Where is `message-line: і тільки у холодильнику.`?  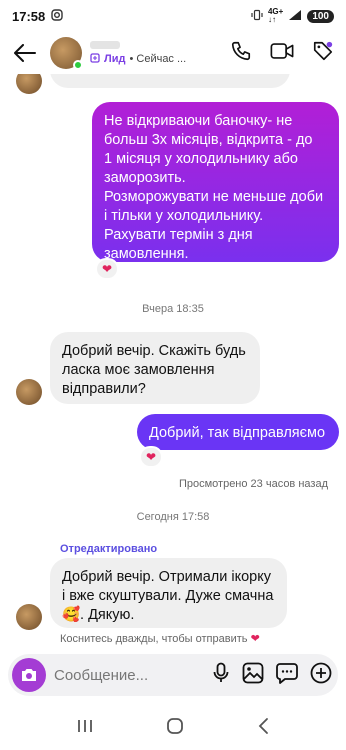
message-line: і тільки у холодильнику. is located at coordinates (184, 216).